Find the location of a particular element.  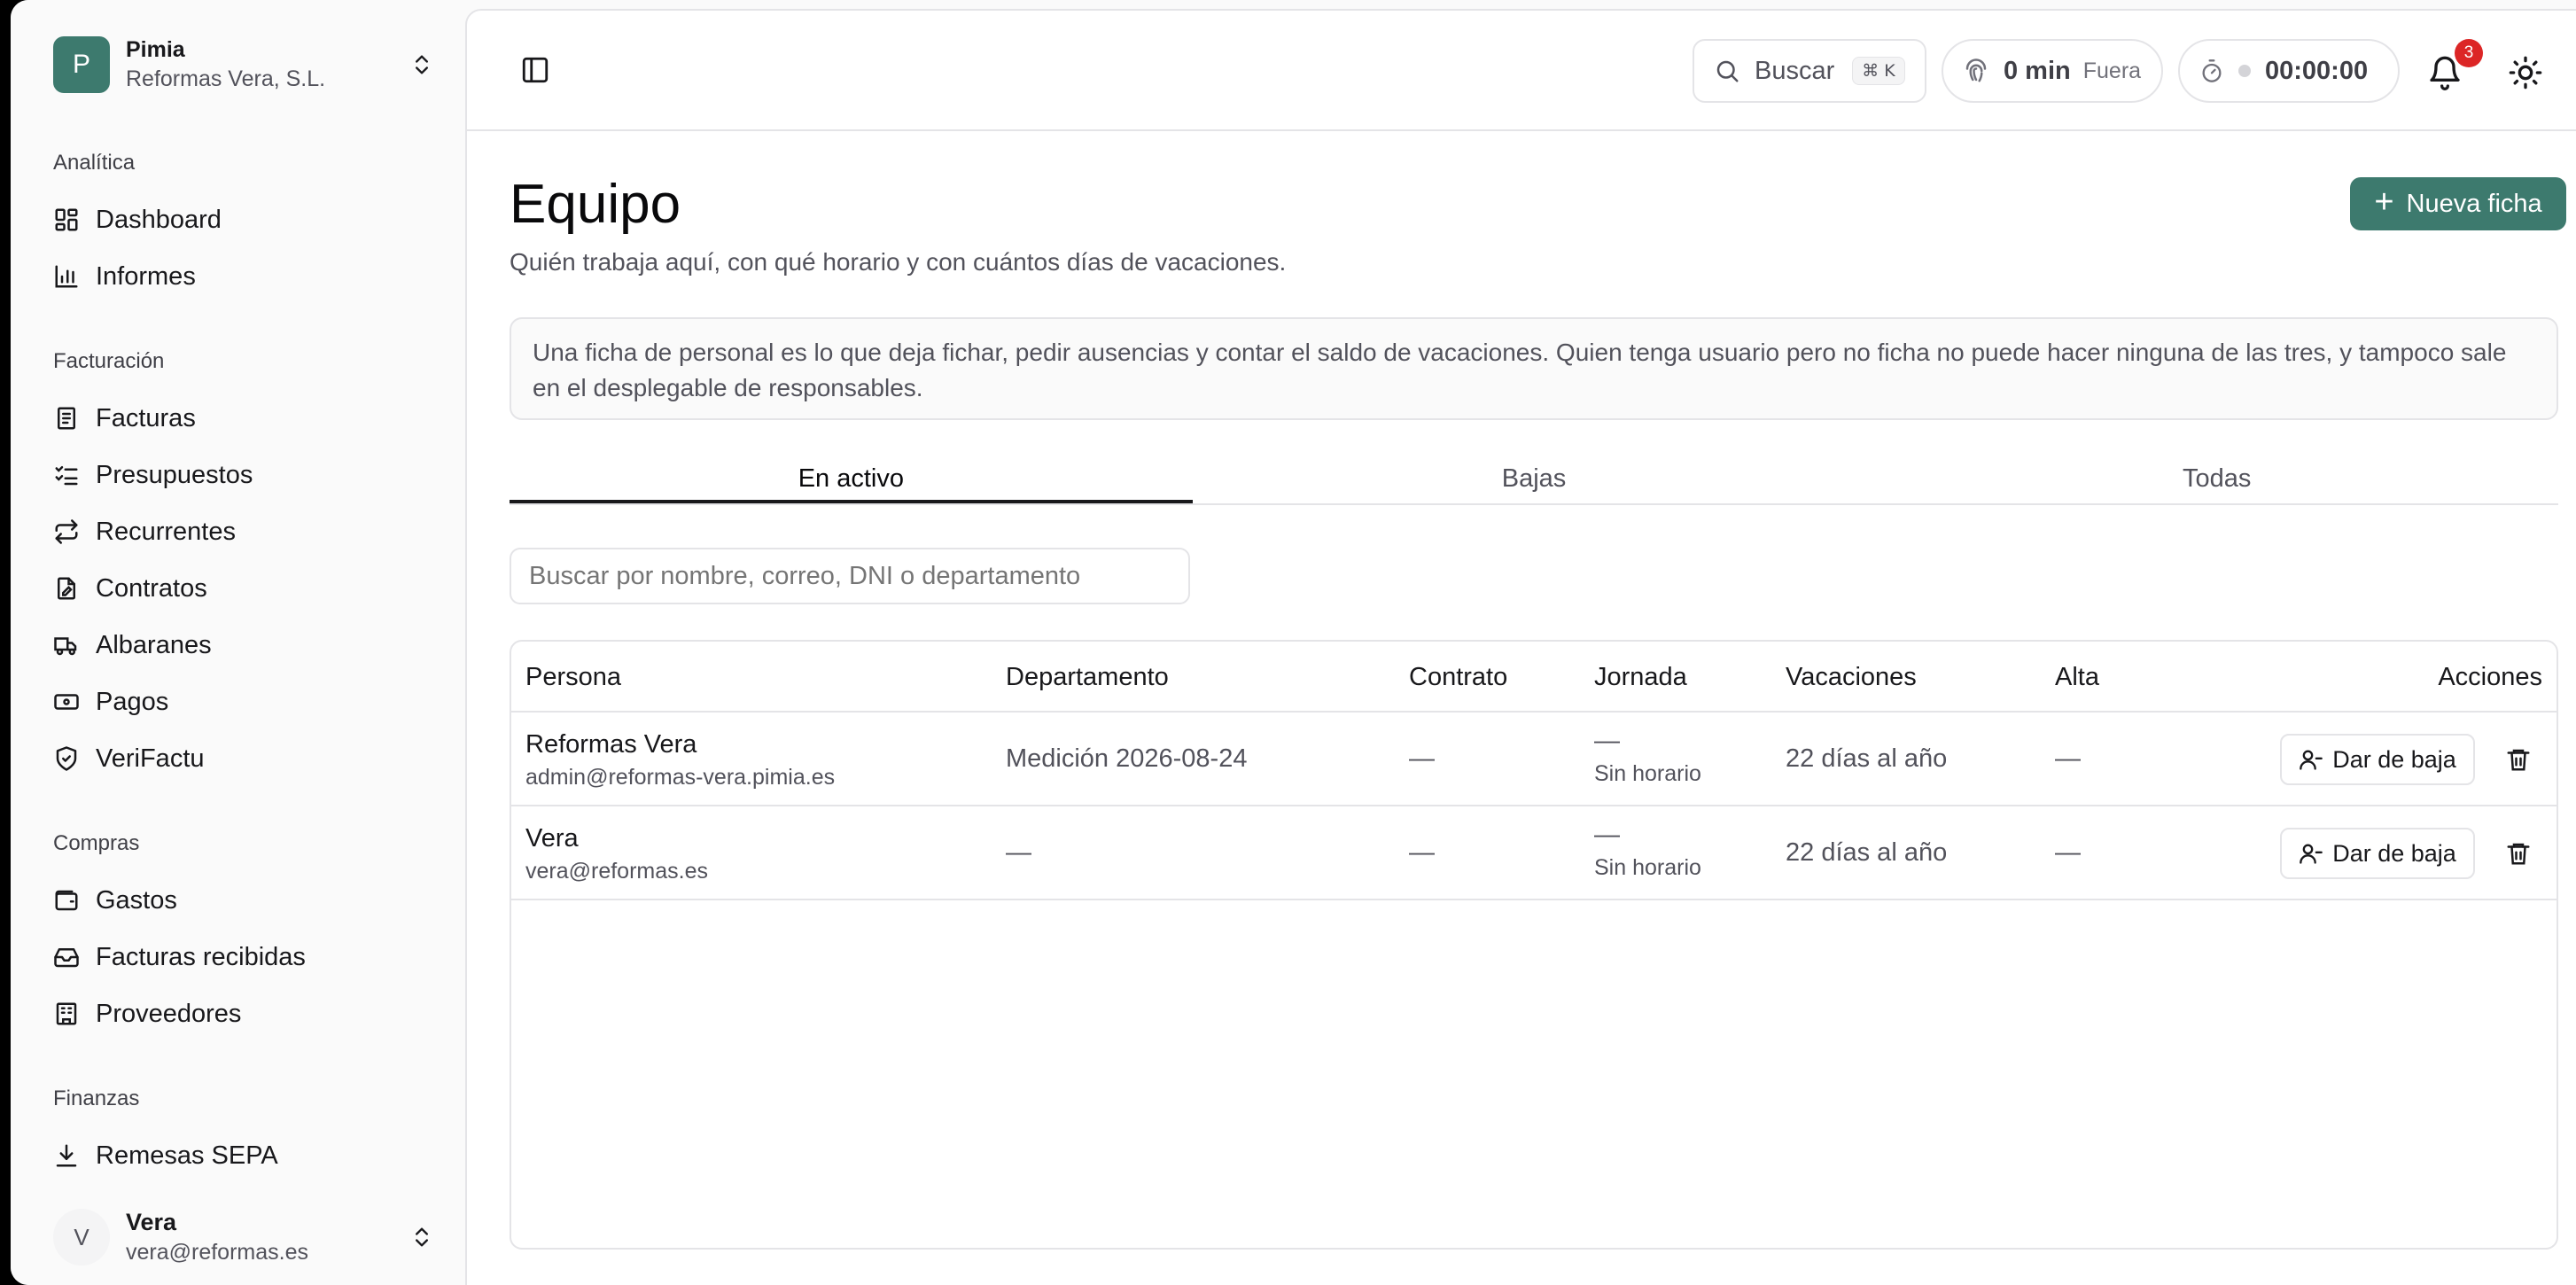

download-icon is located at coordinates (67, 1155).